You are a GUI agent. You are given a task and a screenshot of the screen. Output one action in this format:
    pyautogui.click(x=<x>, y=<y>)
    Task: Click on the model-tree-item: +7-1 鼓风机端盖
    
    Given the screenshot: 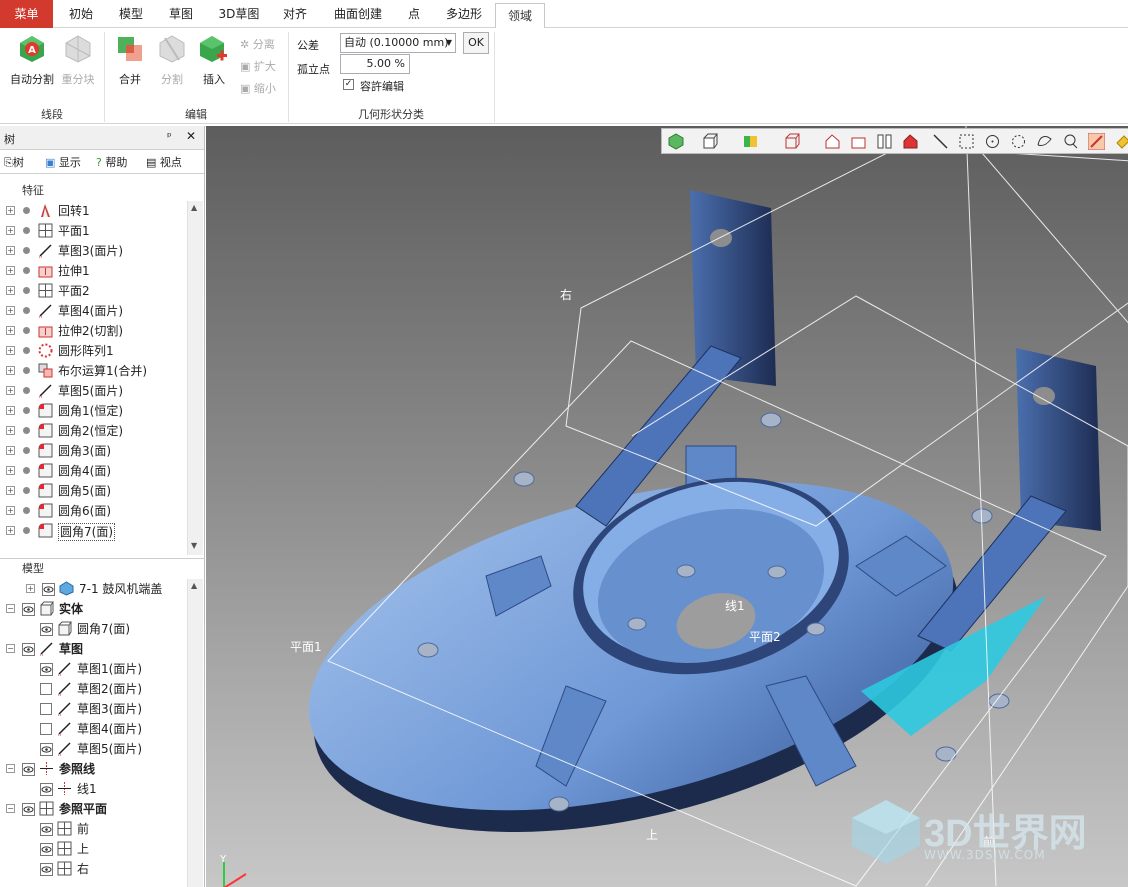 What is the action you would take?
    pyautogui.click(x=93, y=589)
    